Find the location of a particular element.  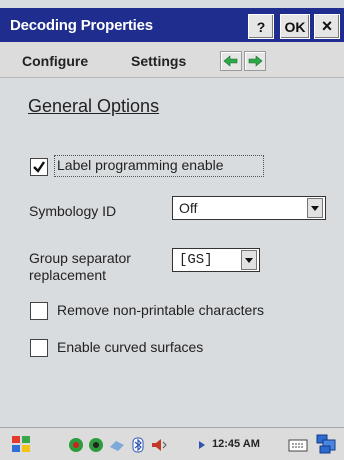

window-title: Decoding Properties is located at coordinates (81, 25).